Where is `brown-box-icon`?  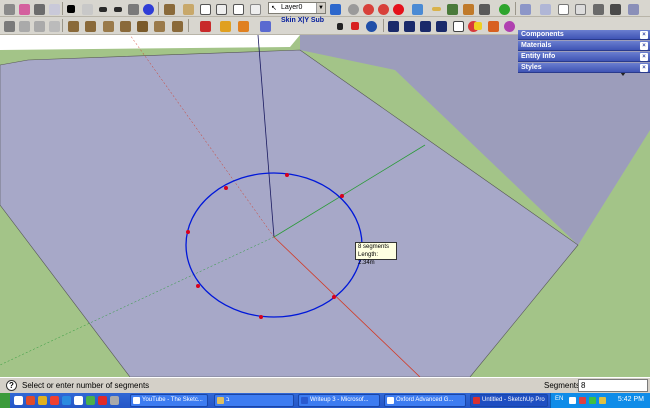
brown-box-icon is located at coordinates (73, 26).